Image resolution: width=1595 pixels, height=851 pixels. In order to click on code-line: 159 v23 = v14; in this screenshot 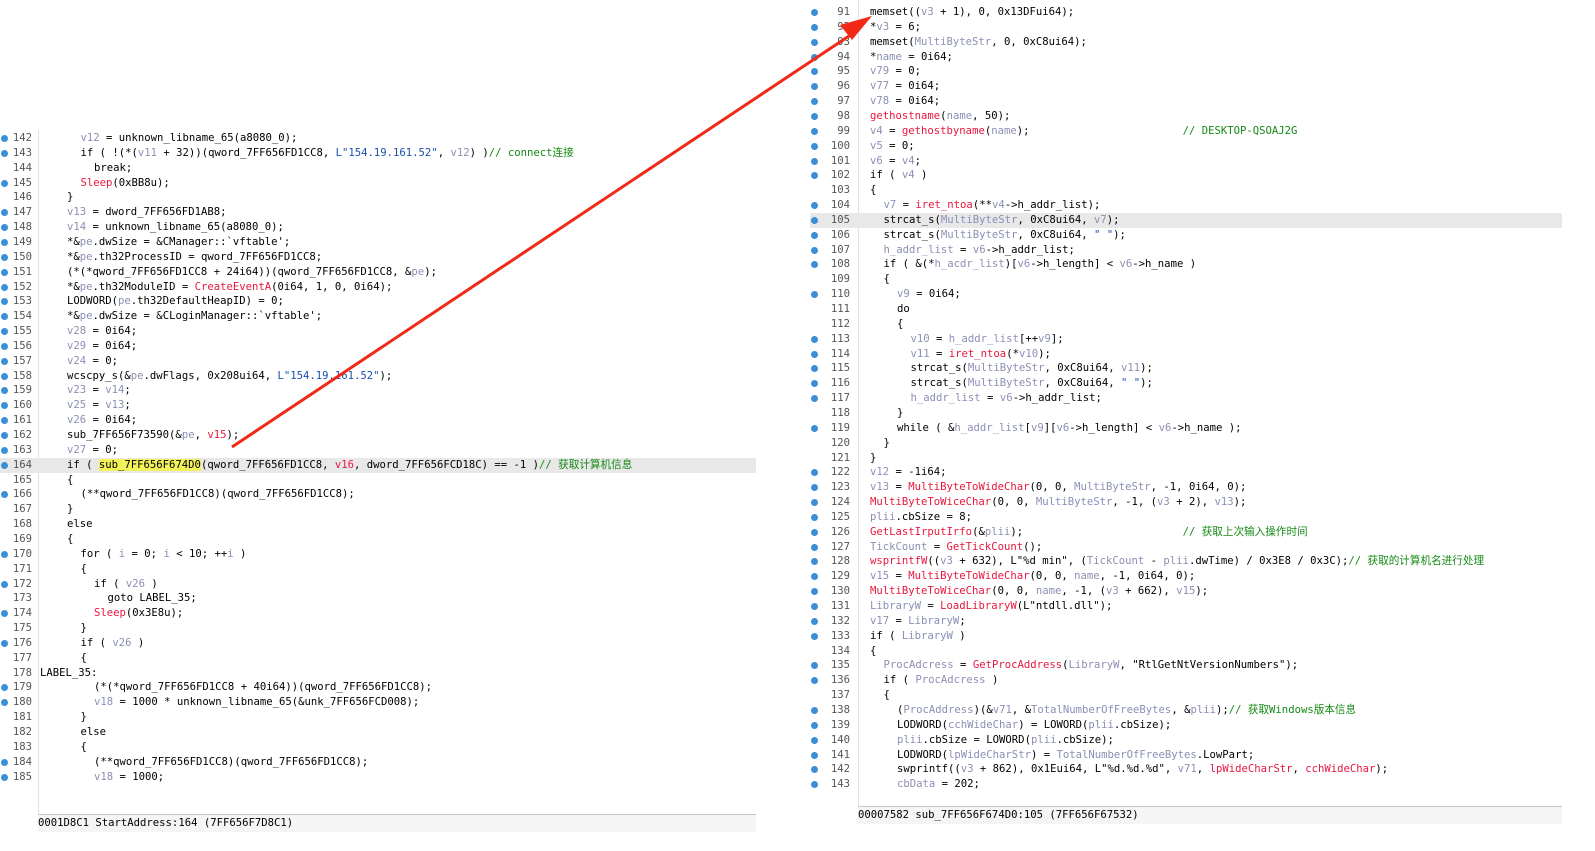, I will do `click(378, 390)`.